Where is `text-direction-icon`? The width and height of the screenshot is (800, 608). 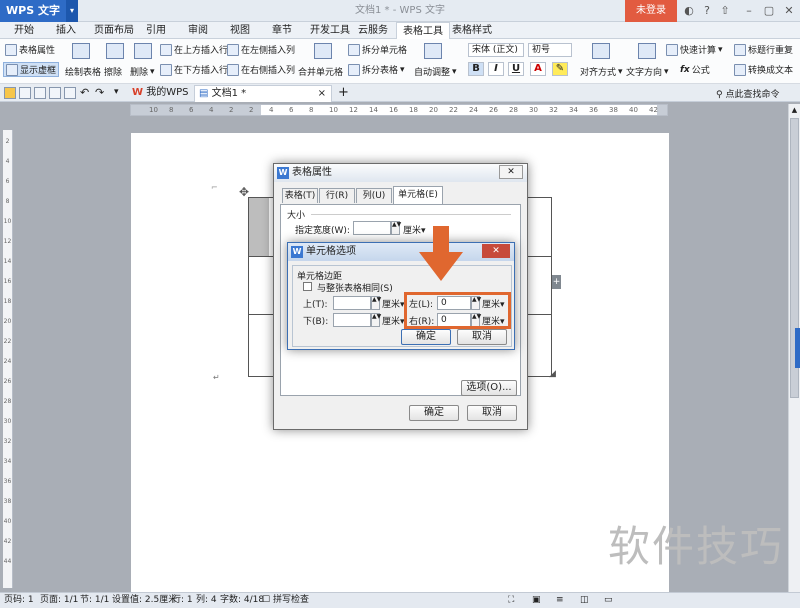
text-direction-icon is located at coordinates (647, 51).